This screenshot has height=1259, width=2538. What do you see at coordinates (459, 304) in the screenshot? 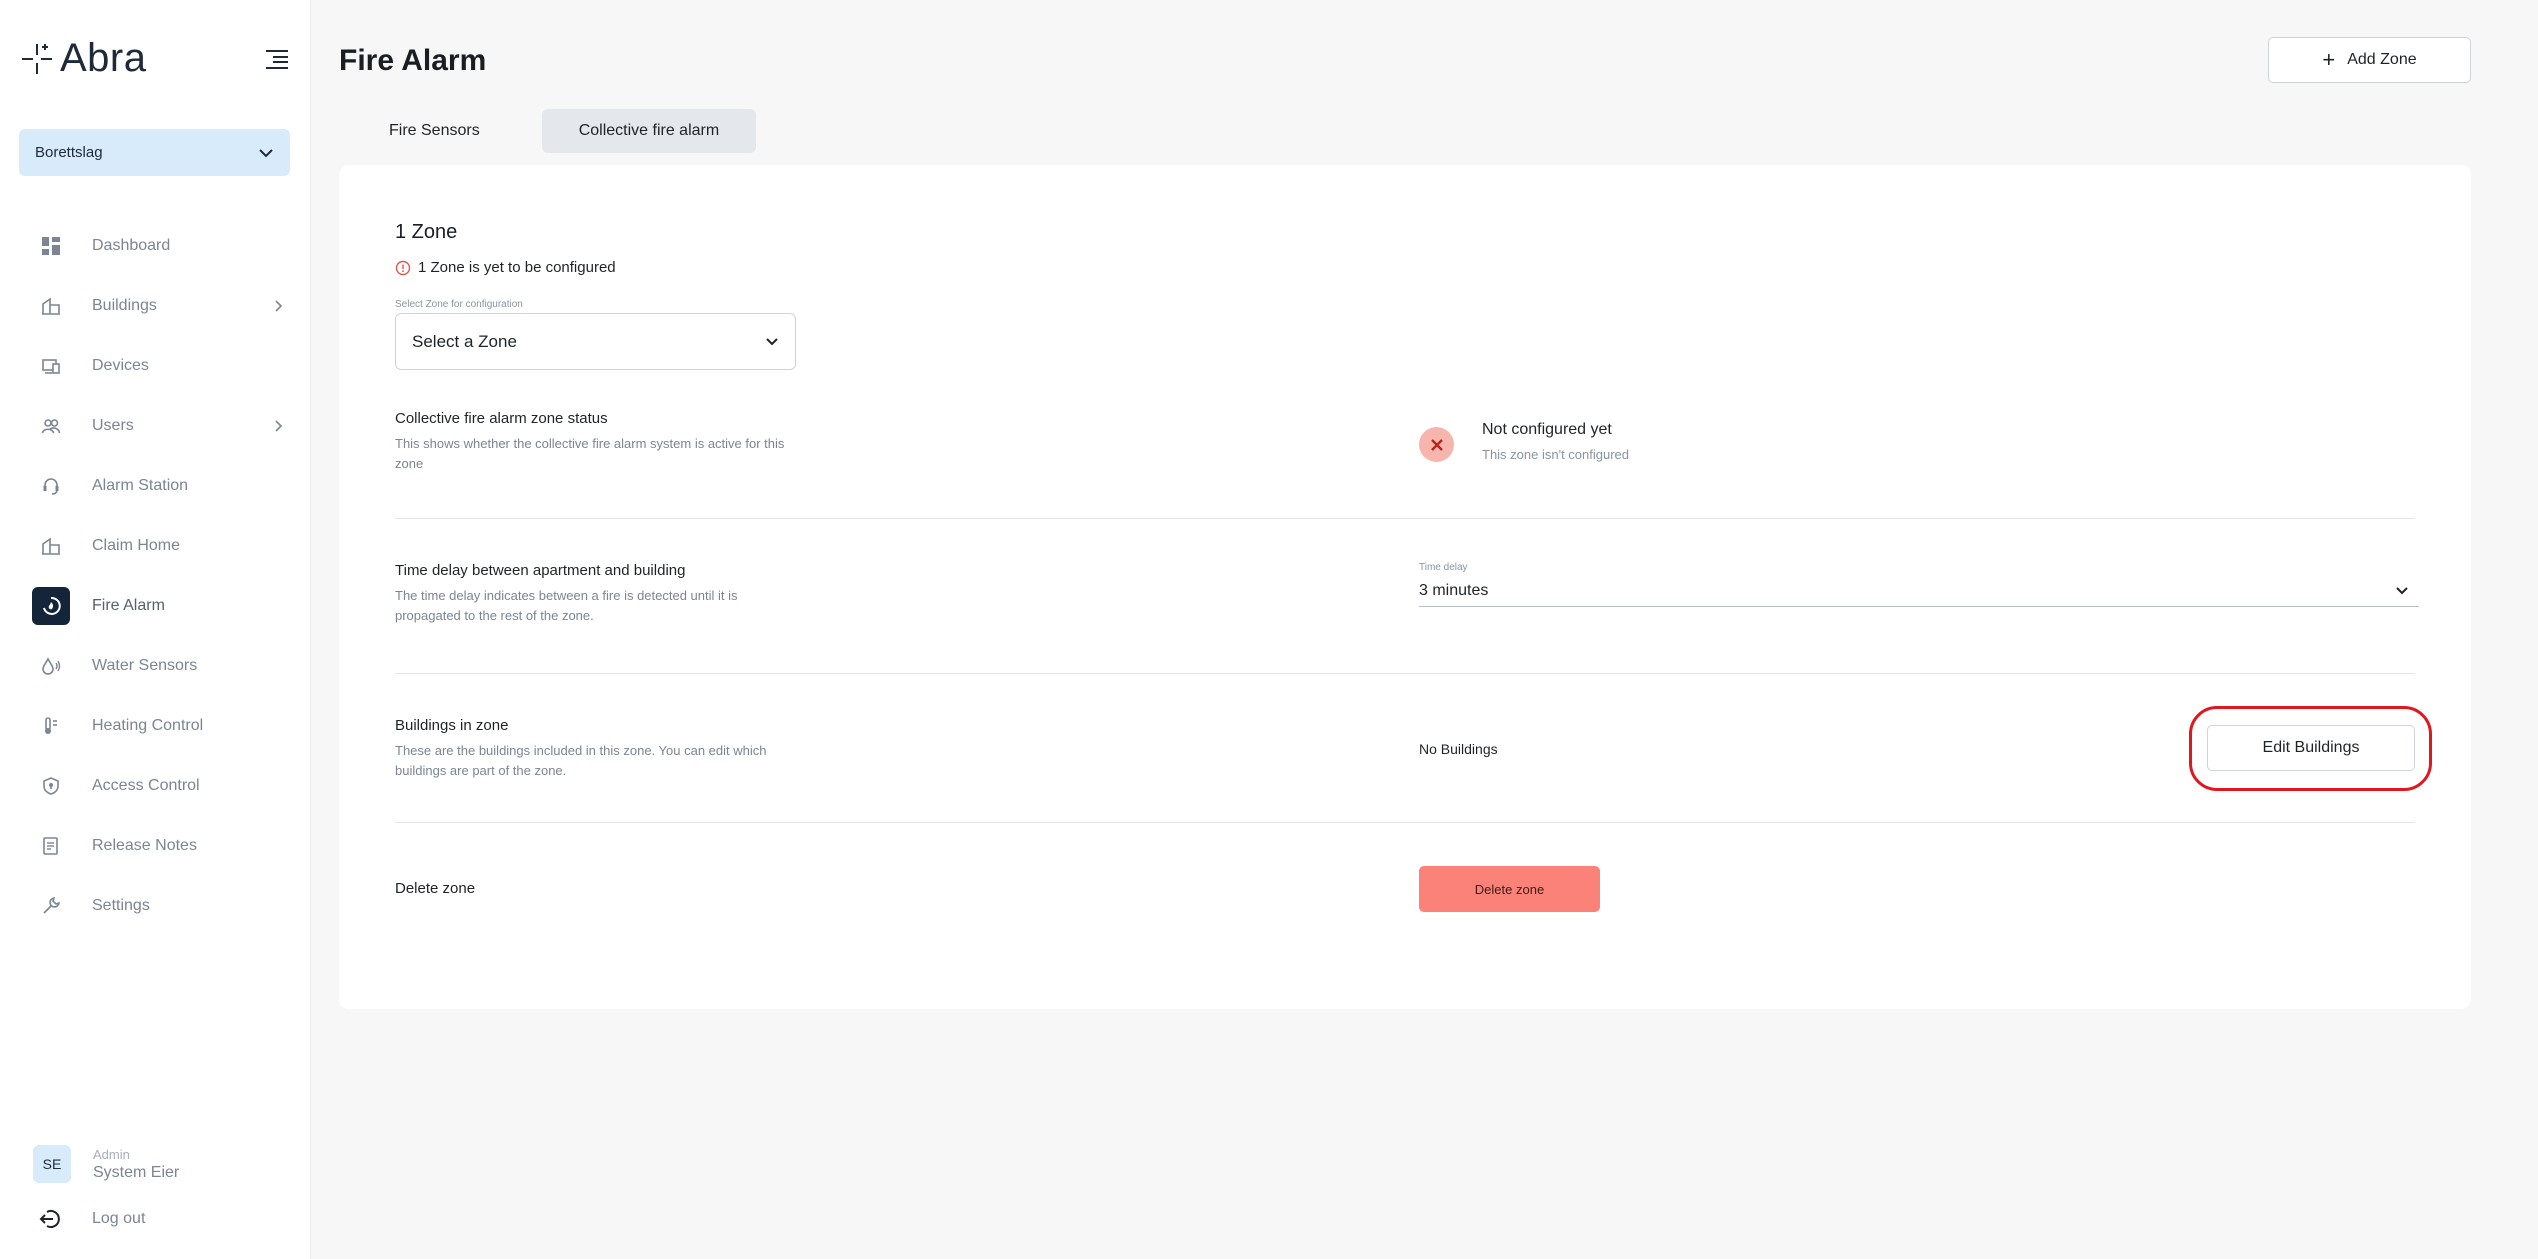
I see `zone-select-label: Select Zone for configuration` at bounding box center [459, 304].